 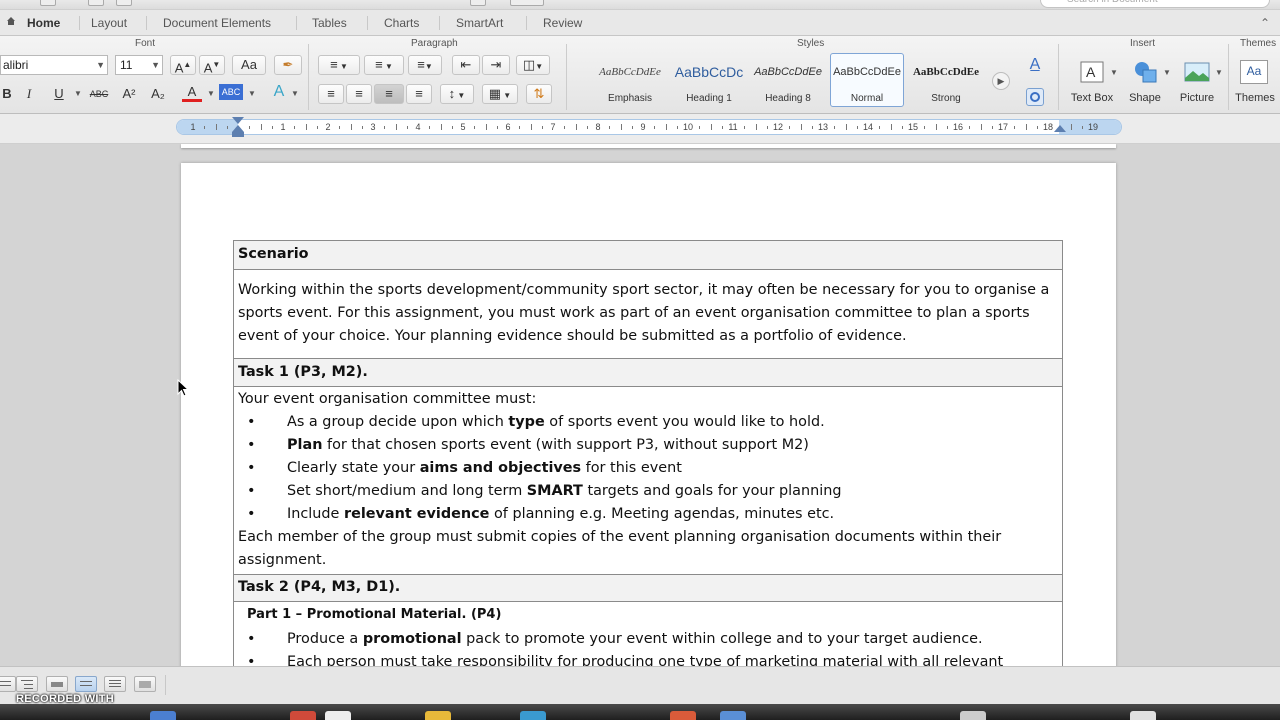 I want to click on bold-button: B, so click(x=7, y=94).